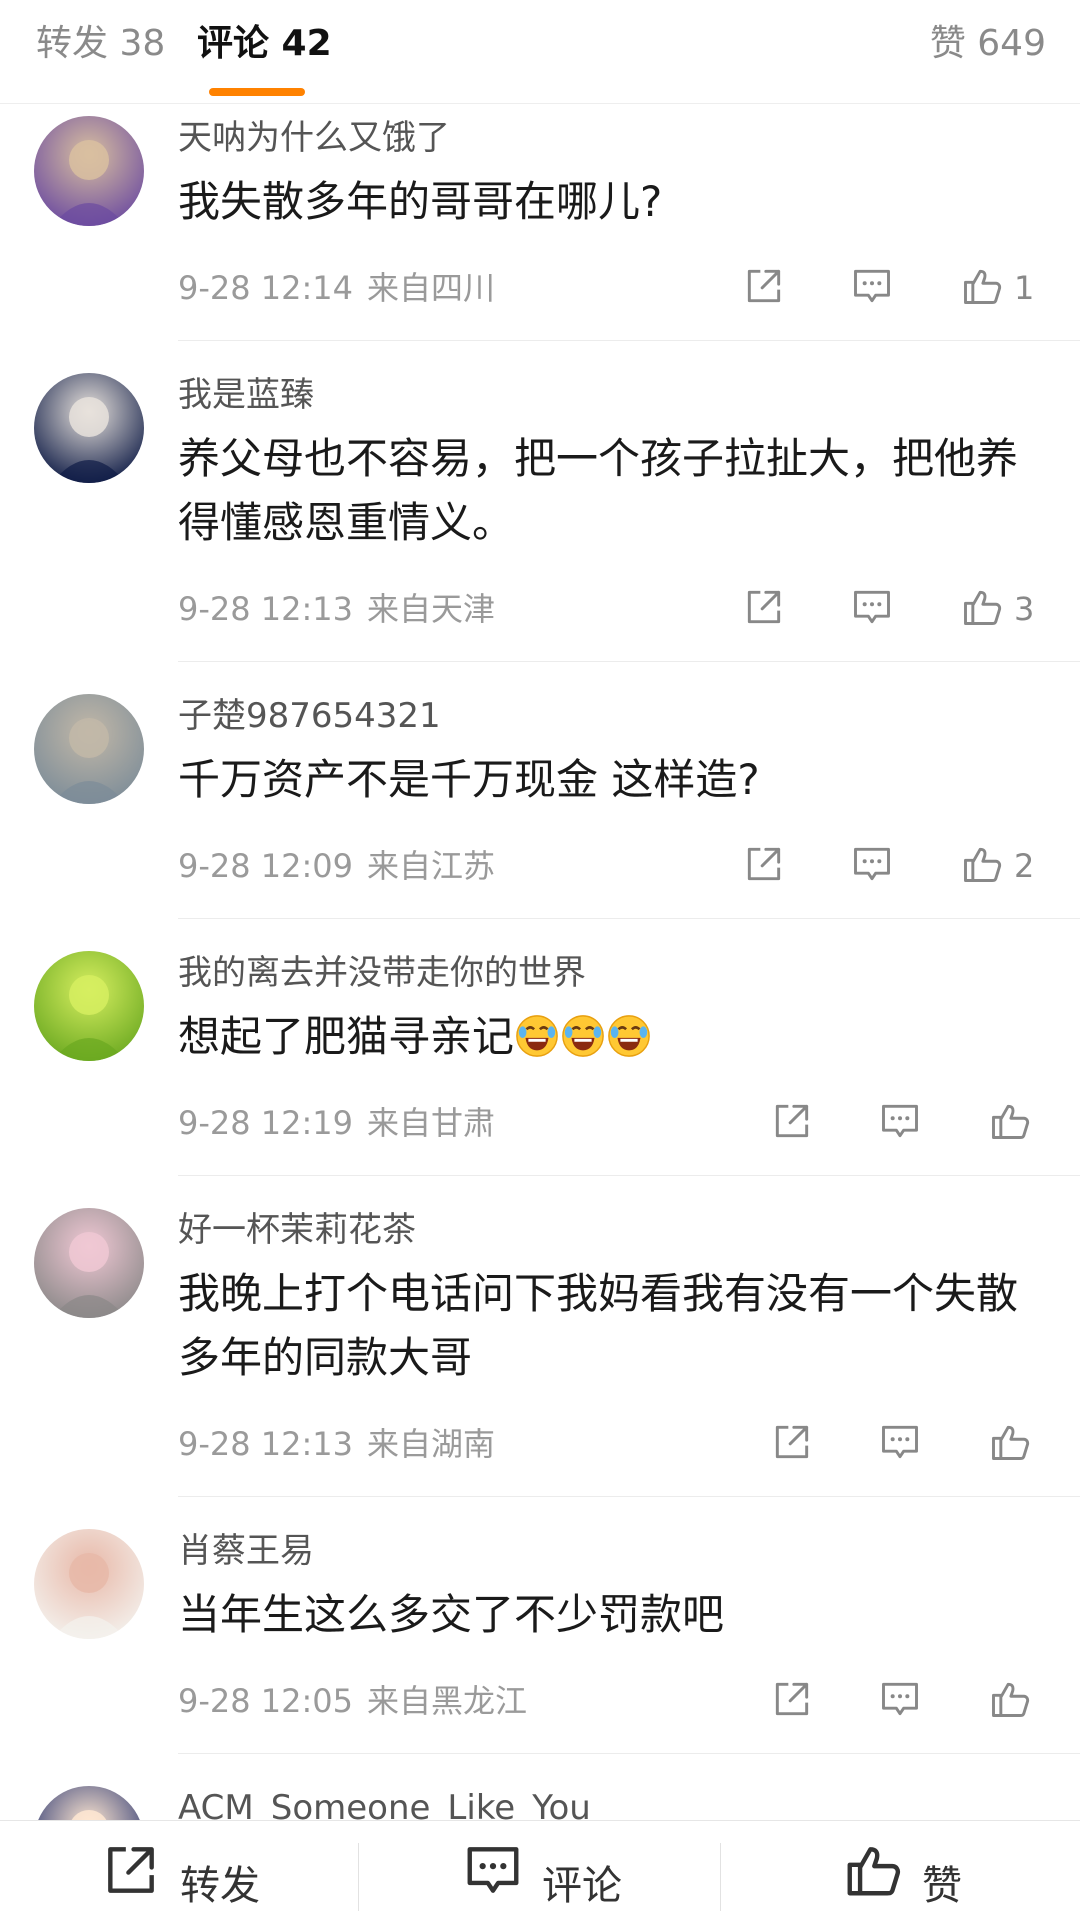  I want to click on comment-item: 天呐为什么又饿了我失散多年的哥哥在哪儿? 9-28 12:14 来自四川 1, so click(540, 232).